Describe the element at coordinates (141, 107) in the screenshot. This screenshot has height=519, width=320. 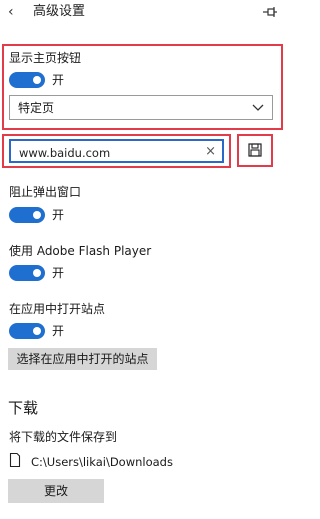
I see `home-page-select: 特定页` at that location.